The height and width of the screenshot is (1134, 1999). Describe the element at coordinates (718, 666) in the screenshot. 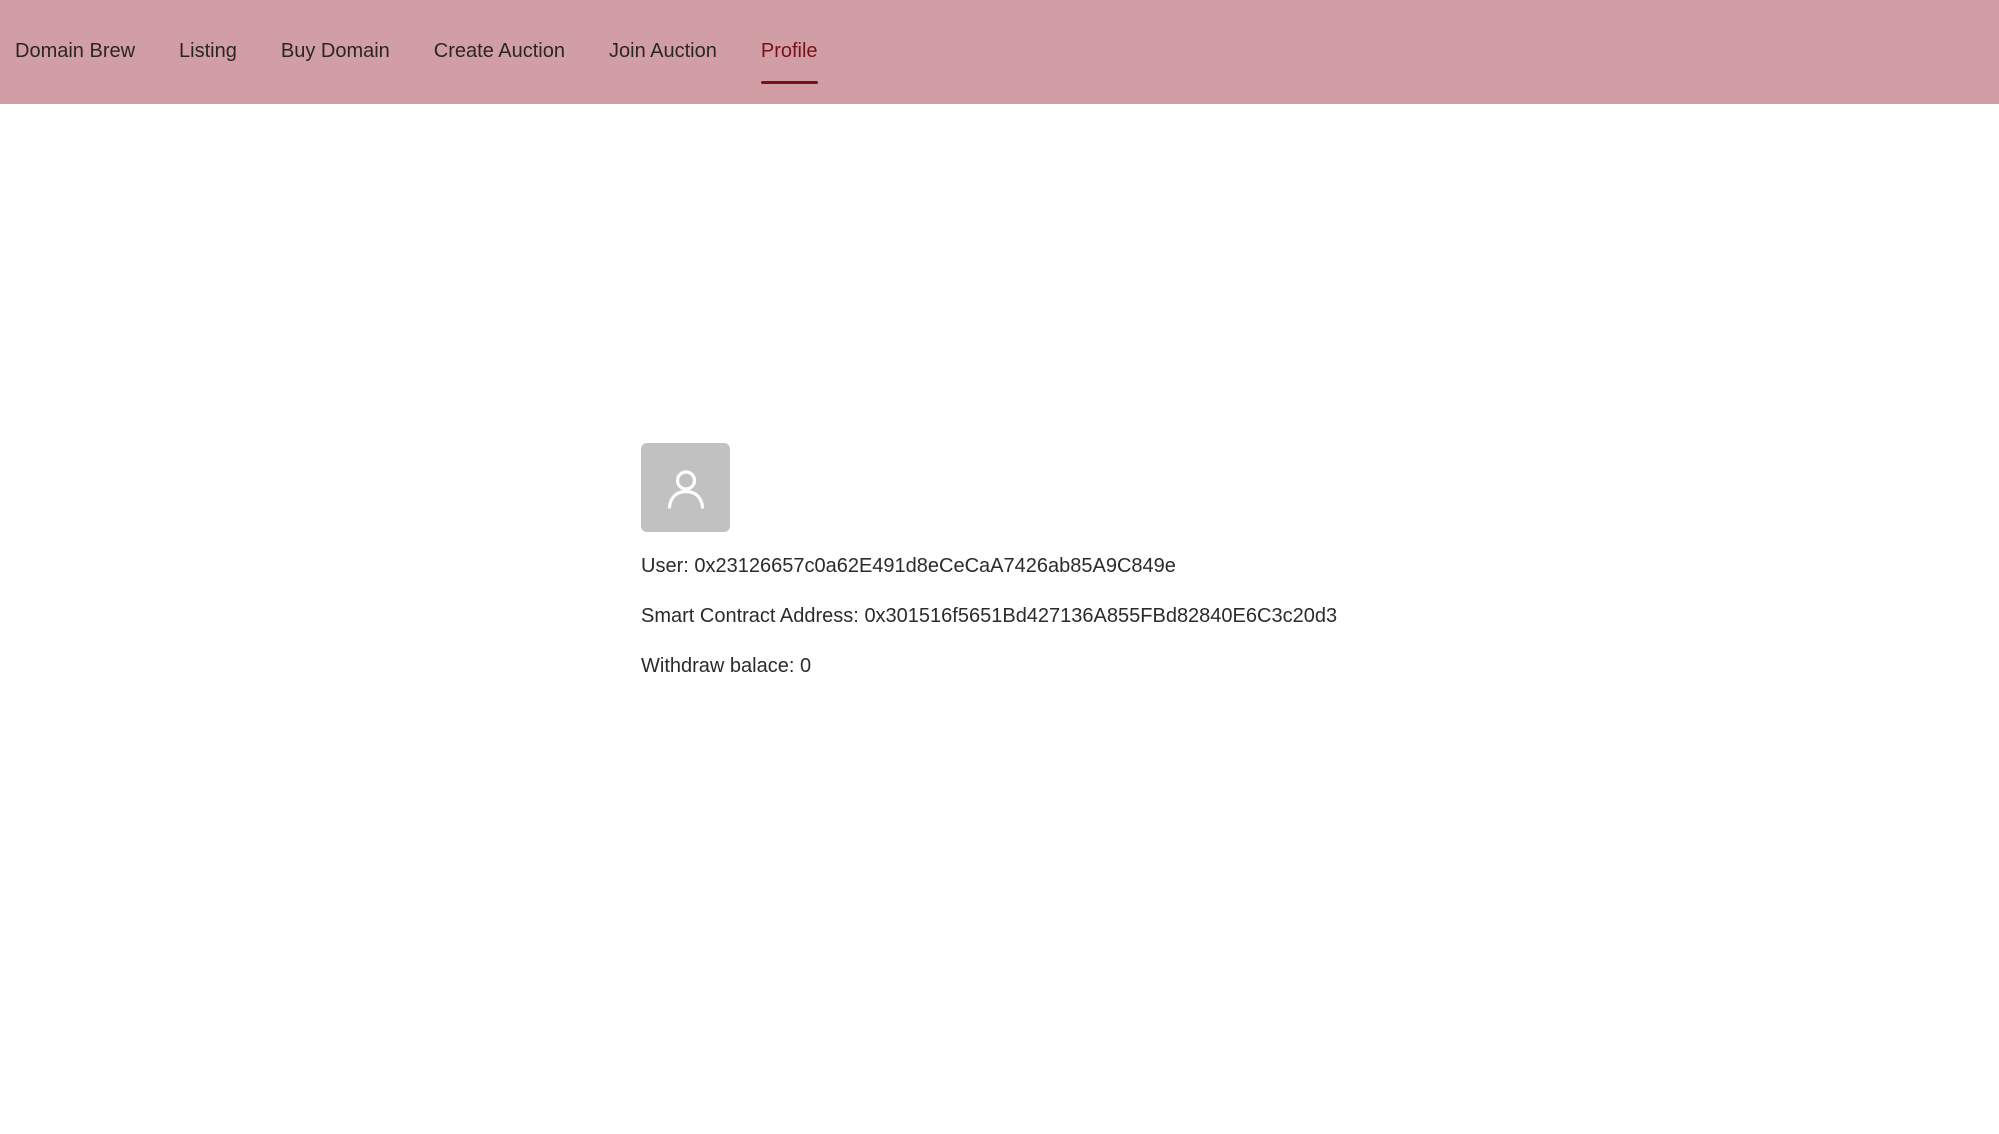

I see `balance-label: Withdraw balace:` at that location.